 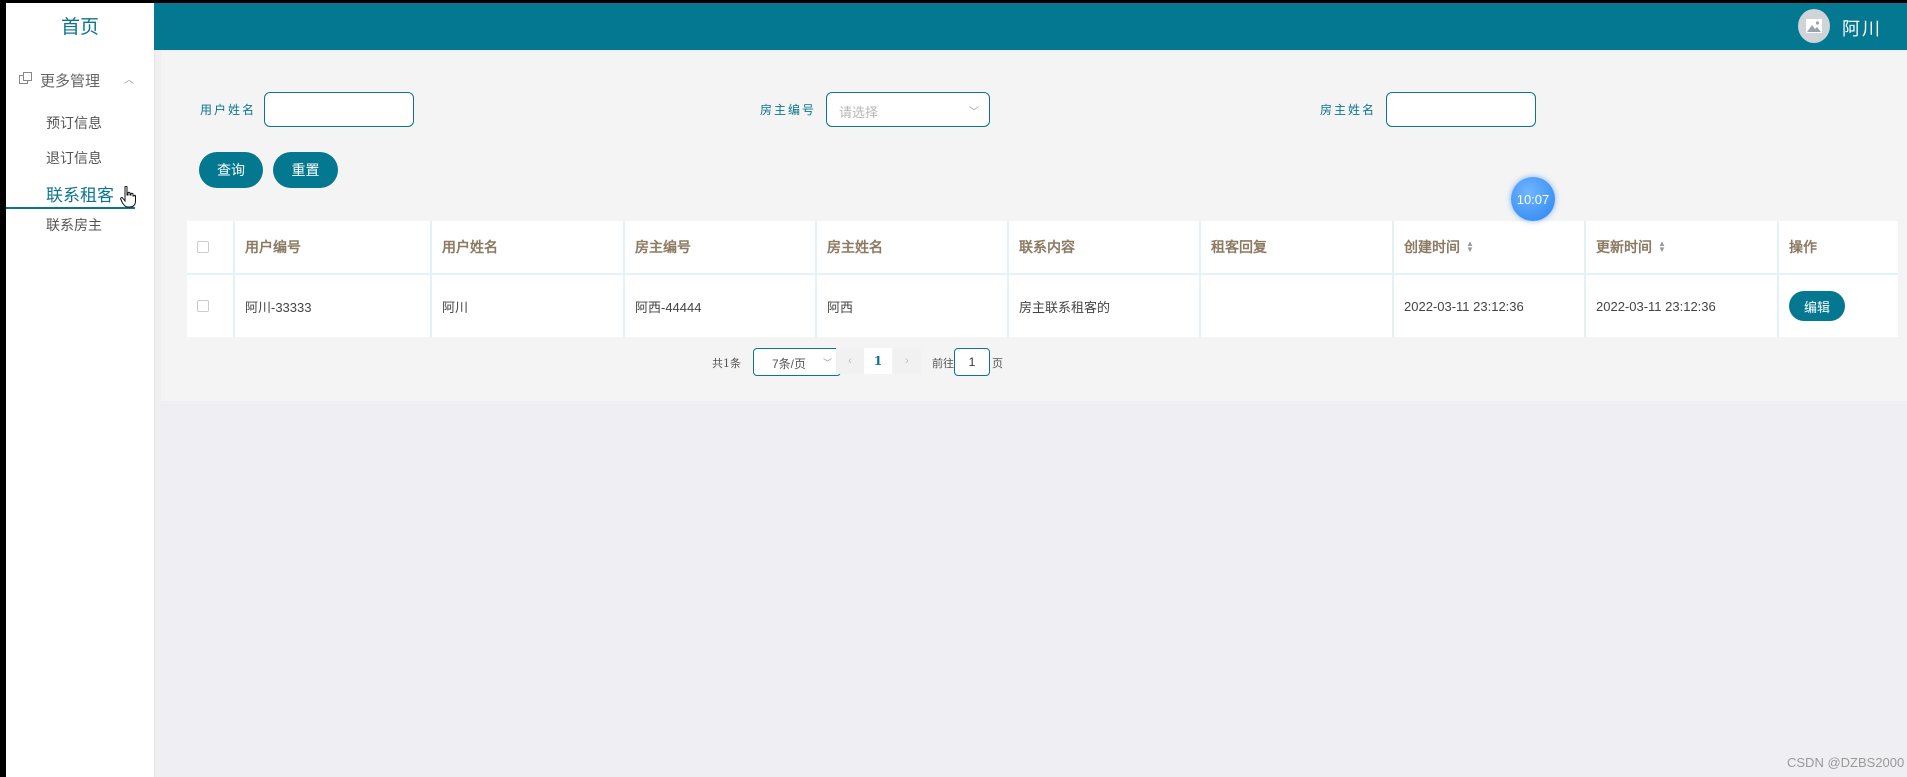 What do you see at coordinates (1348, 110) in the screenshot?
I see `owner-name-label: 房主姓名` at bounding box center [1348, 110].